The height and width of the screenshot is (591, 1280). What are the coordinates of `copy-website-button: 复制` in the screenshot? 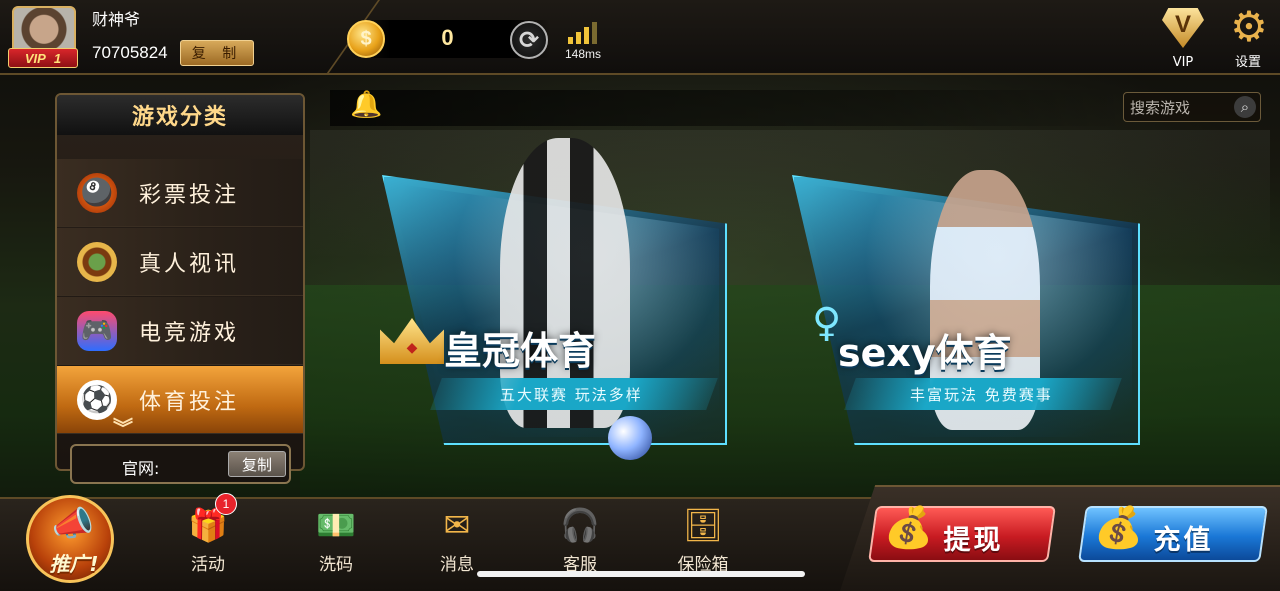 It's located at (257, 464).